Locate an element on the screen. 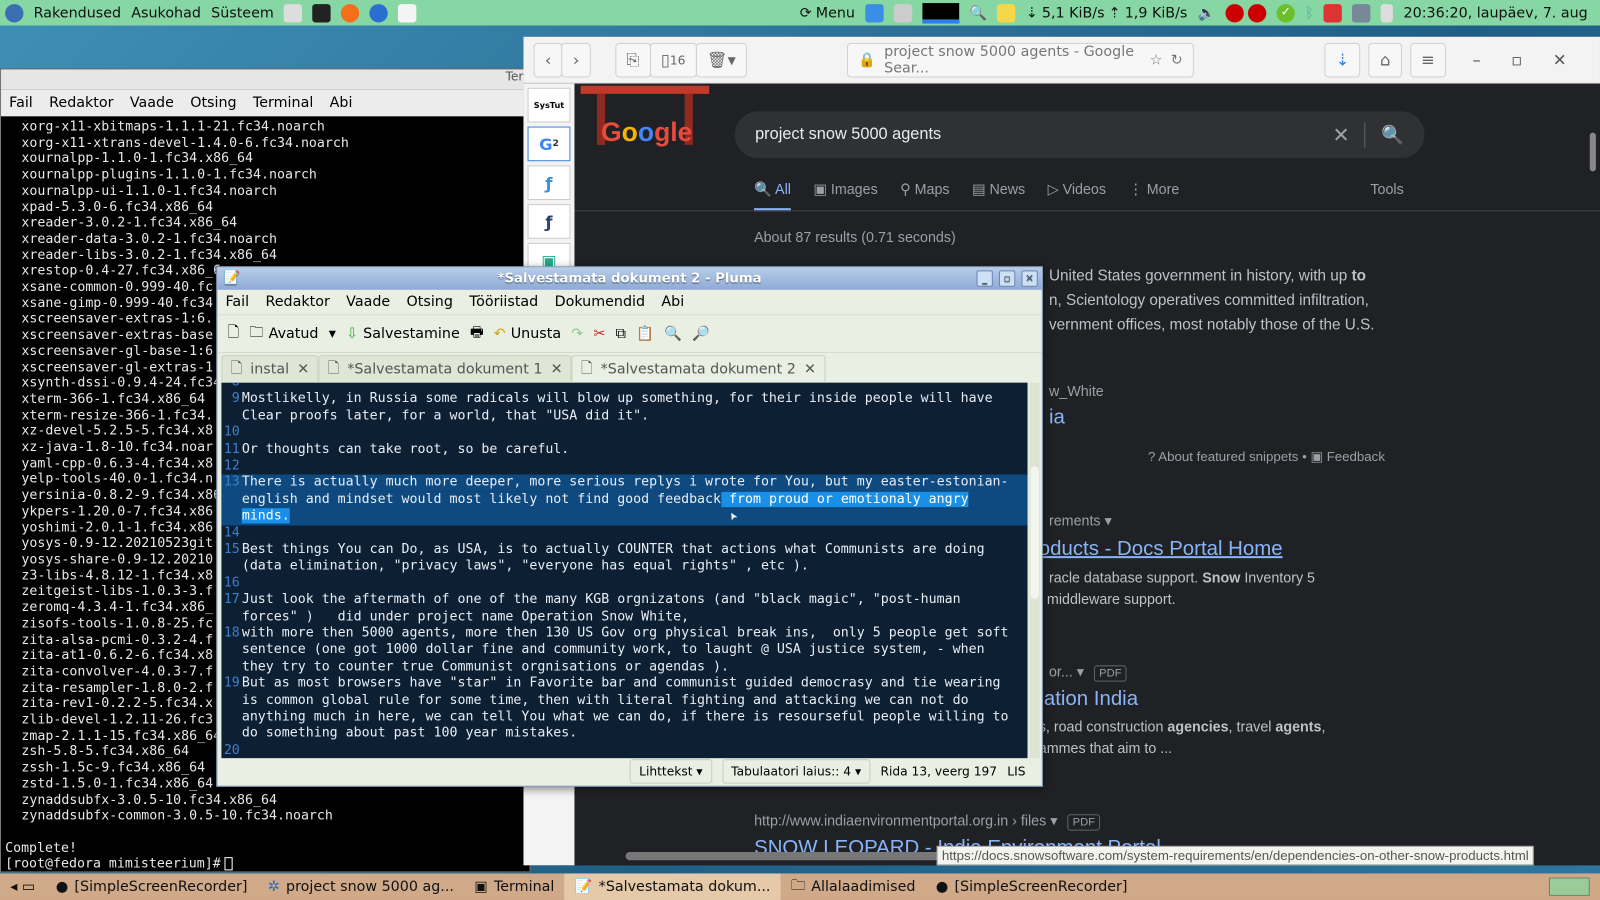  search-input: project snow 5000 agents ✕ 🔍 is located at coordinates (1079, 135).